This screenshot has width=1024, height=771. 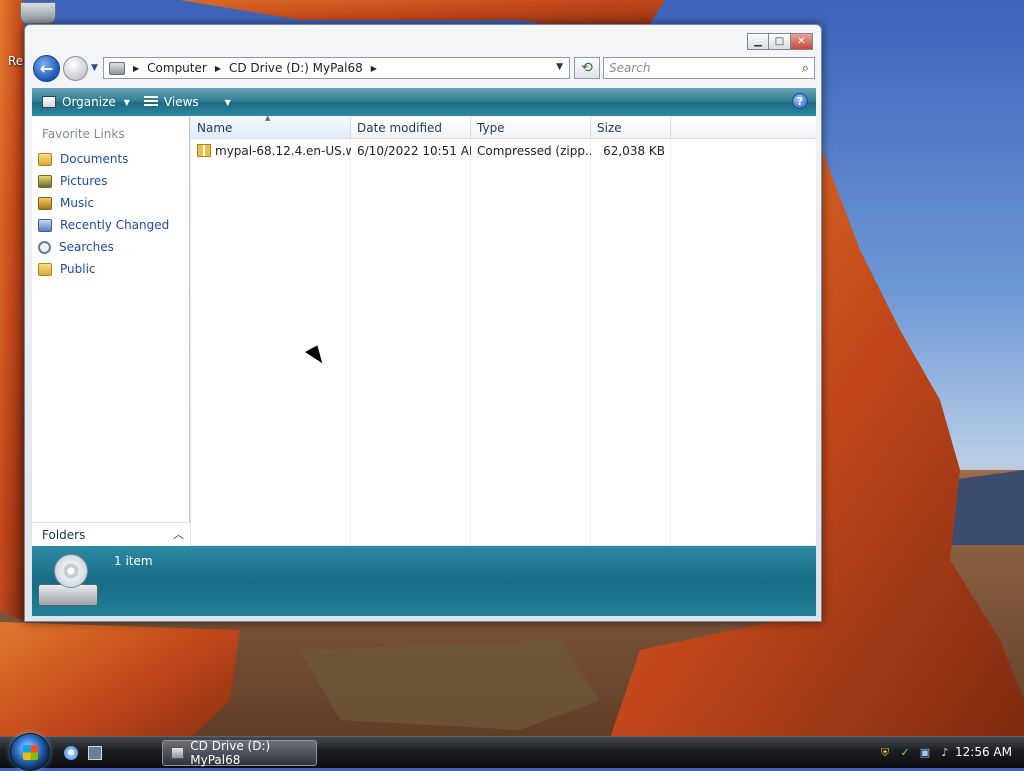 What do you see at coordinates (400, 128) in the screenshot?
I see `column-header-label: Date modified` at bounding box center [400, 128].